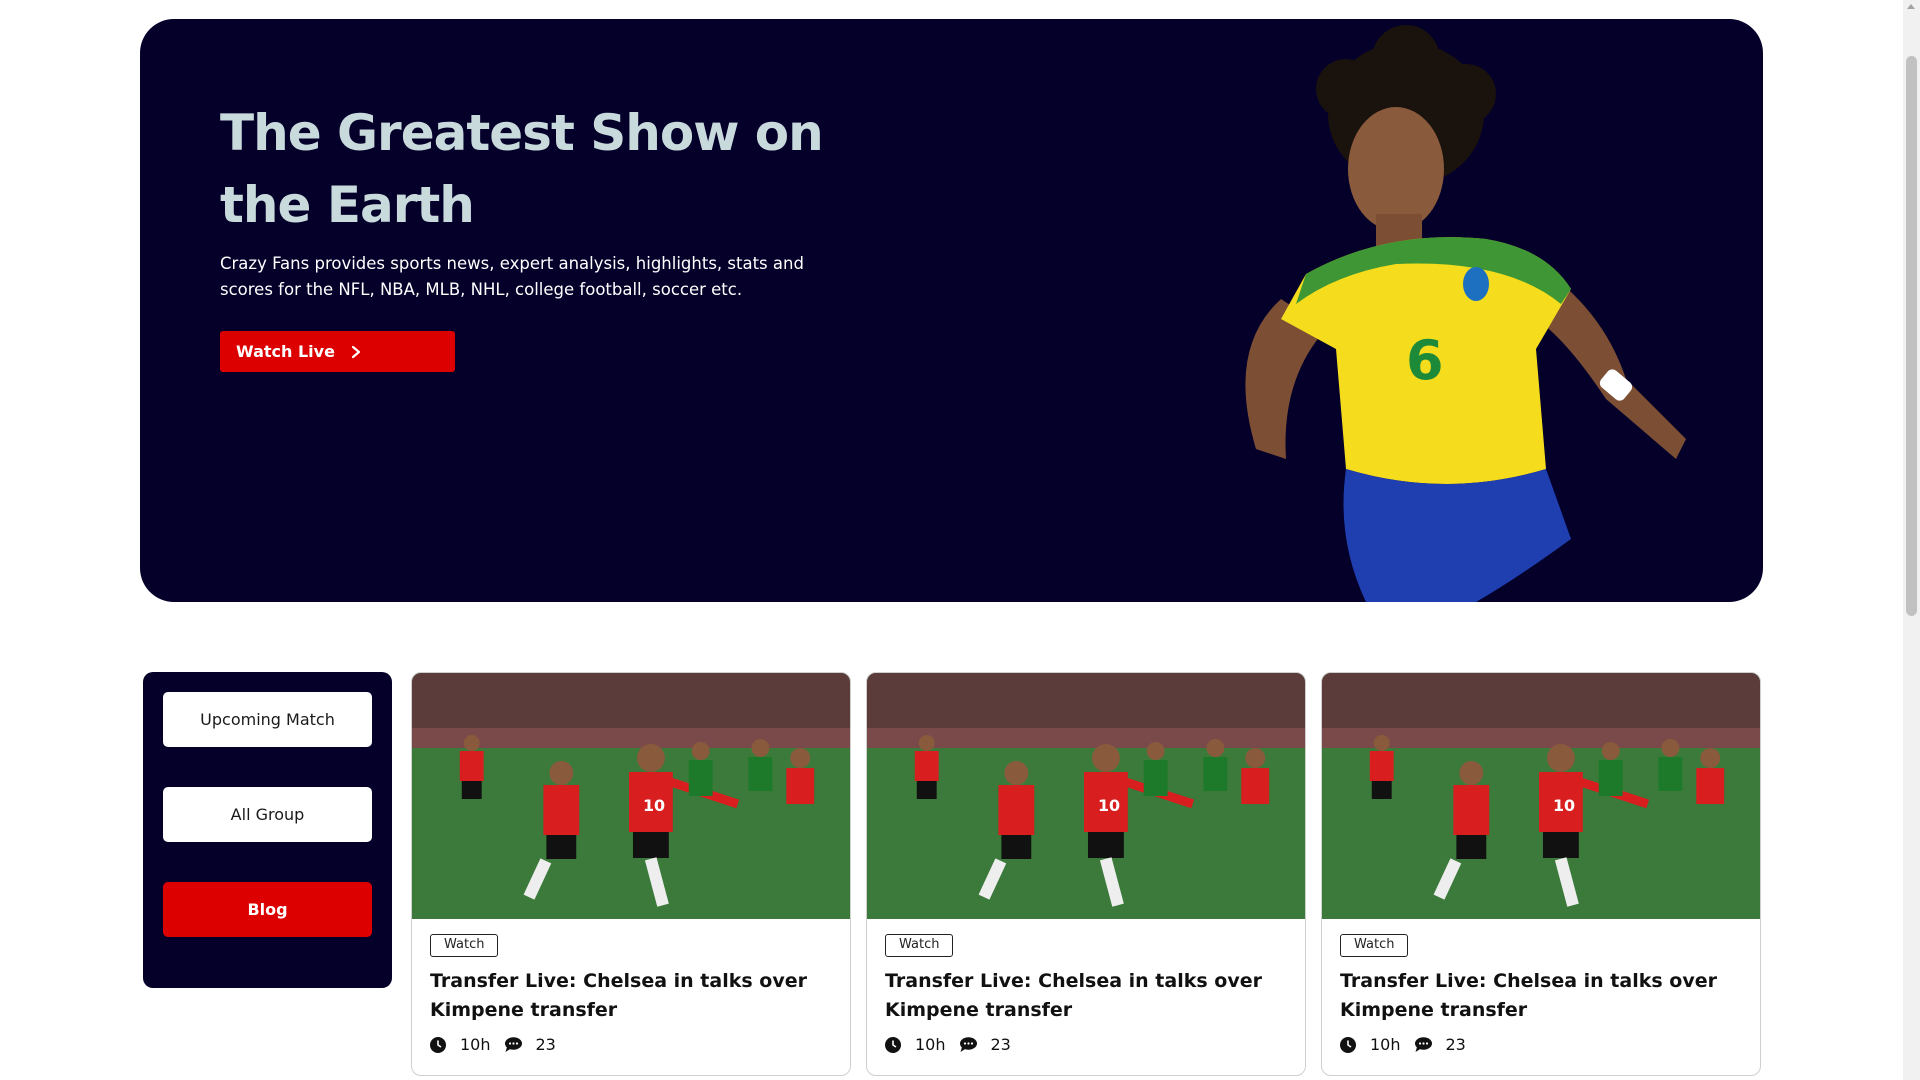  Describe the element at coordinates (522, 169) in the screenshot. I see `hero-title: The Greatest Show on the Earth` at that location.